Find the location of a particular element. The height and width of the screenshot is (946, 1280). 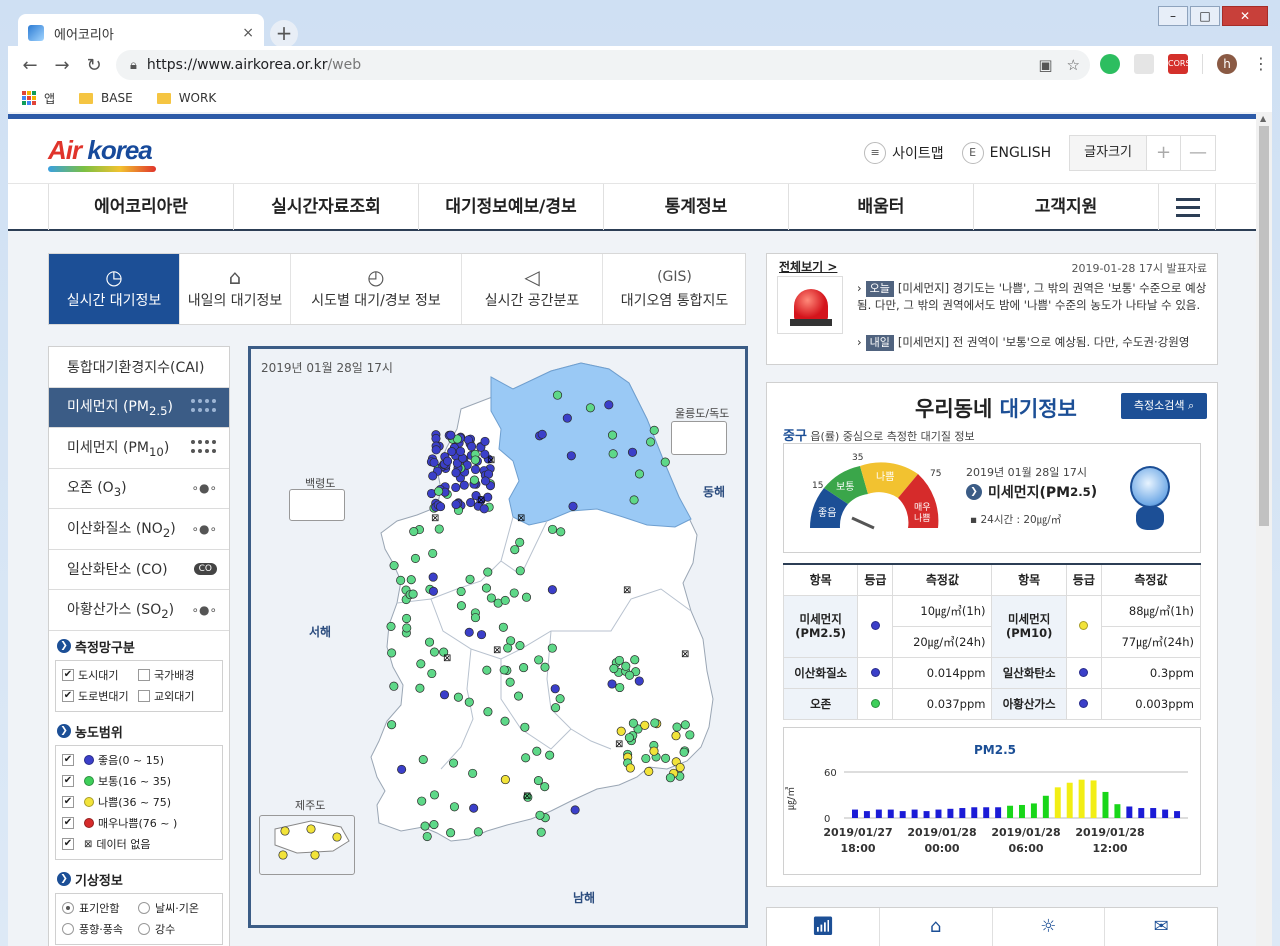

back-icon: ← is located at coordinates (30, 65).